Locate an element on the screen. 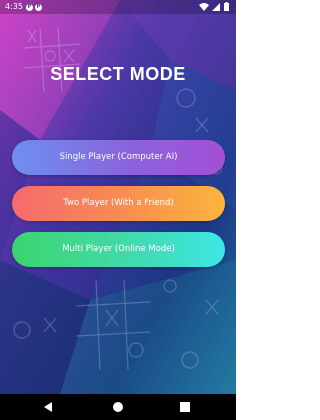 The image size is (320, 420). status-bar: 4:35 P P is located at coordinates (118, 7).